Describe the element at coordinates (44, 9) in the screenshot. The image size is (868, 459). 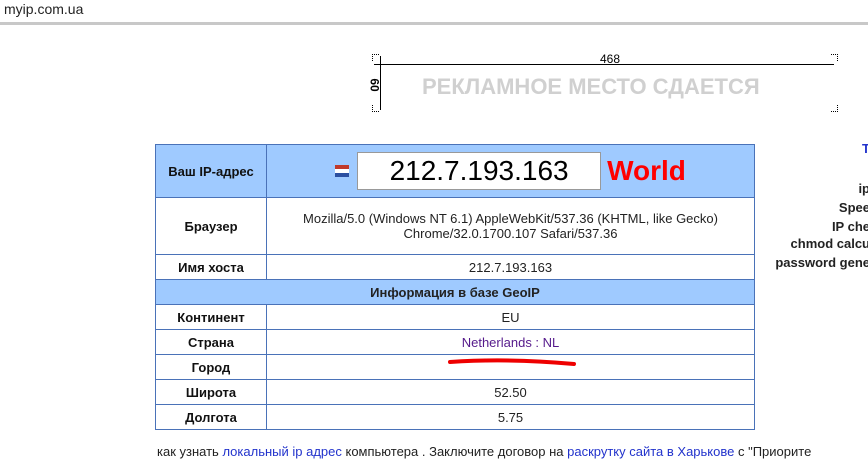
I see `site-title: myip.com.ua` at that location.